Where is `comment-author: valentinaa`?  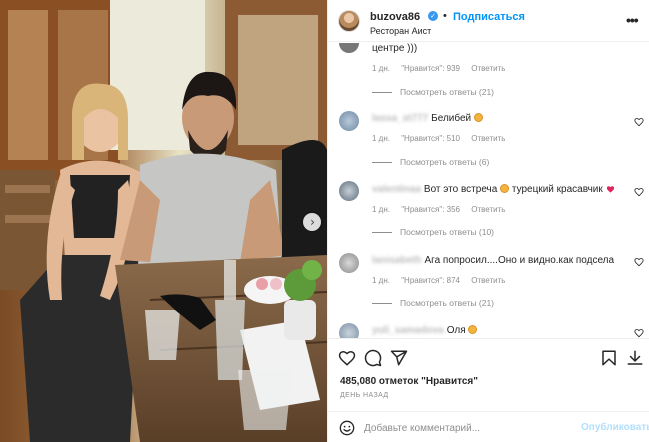 comment-author: valentinaa is located at coordinates (396, 189).